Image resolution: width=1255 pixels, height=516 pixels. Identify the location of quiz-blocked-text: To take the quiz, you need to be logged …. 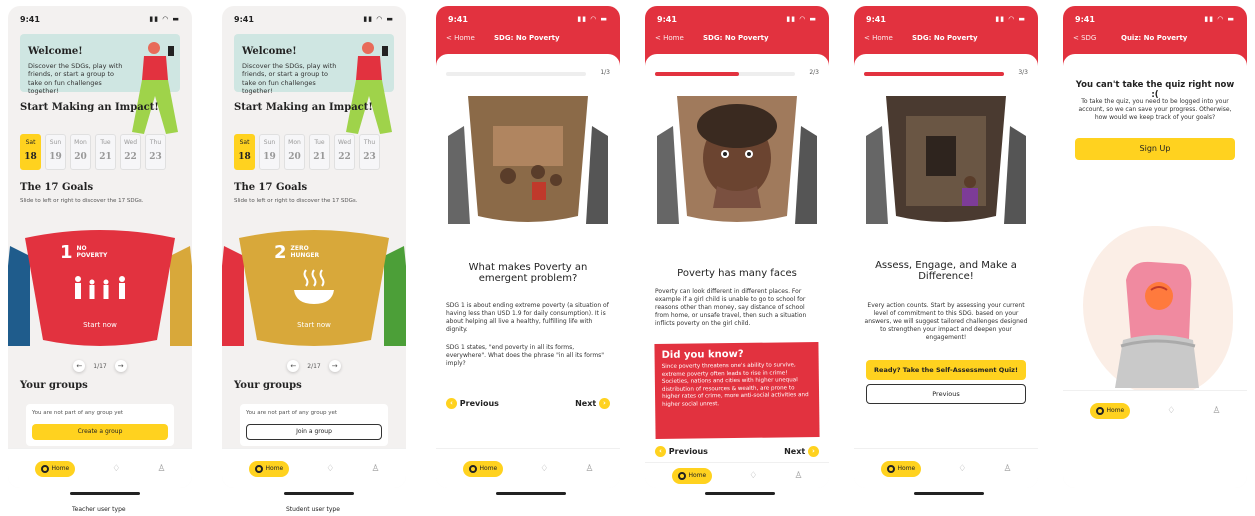
(1155, 110).